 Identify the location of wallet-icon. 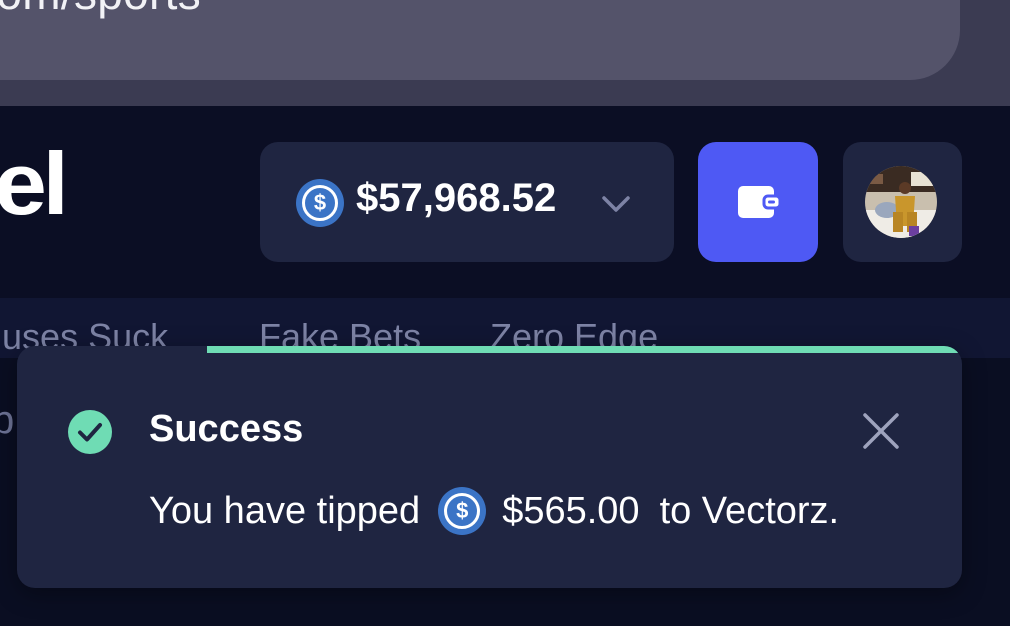
(760, 202).